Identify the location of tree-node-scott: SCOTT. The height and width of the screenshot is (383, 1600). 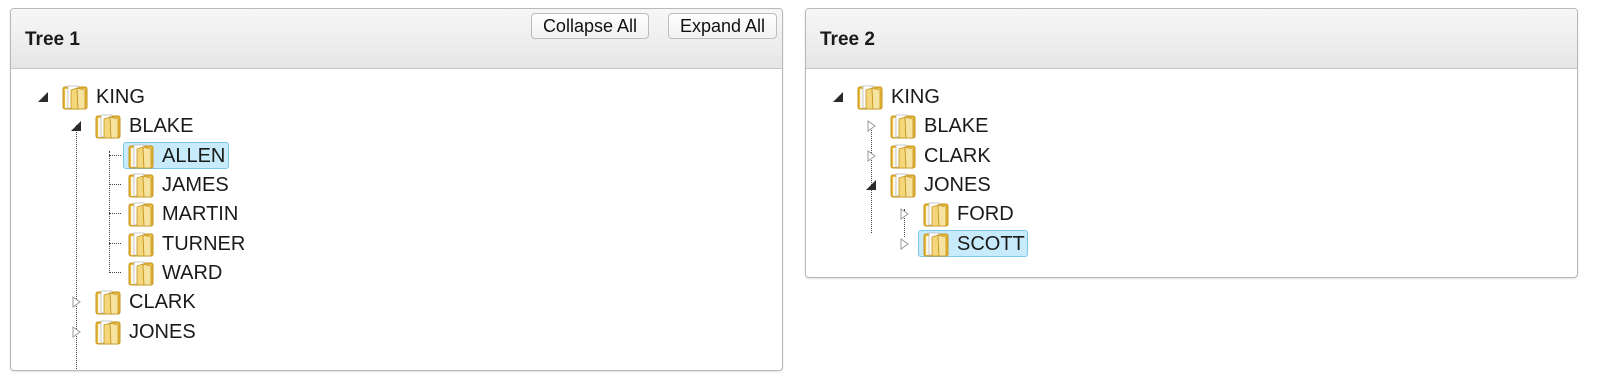
(1186, 244).